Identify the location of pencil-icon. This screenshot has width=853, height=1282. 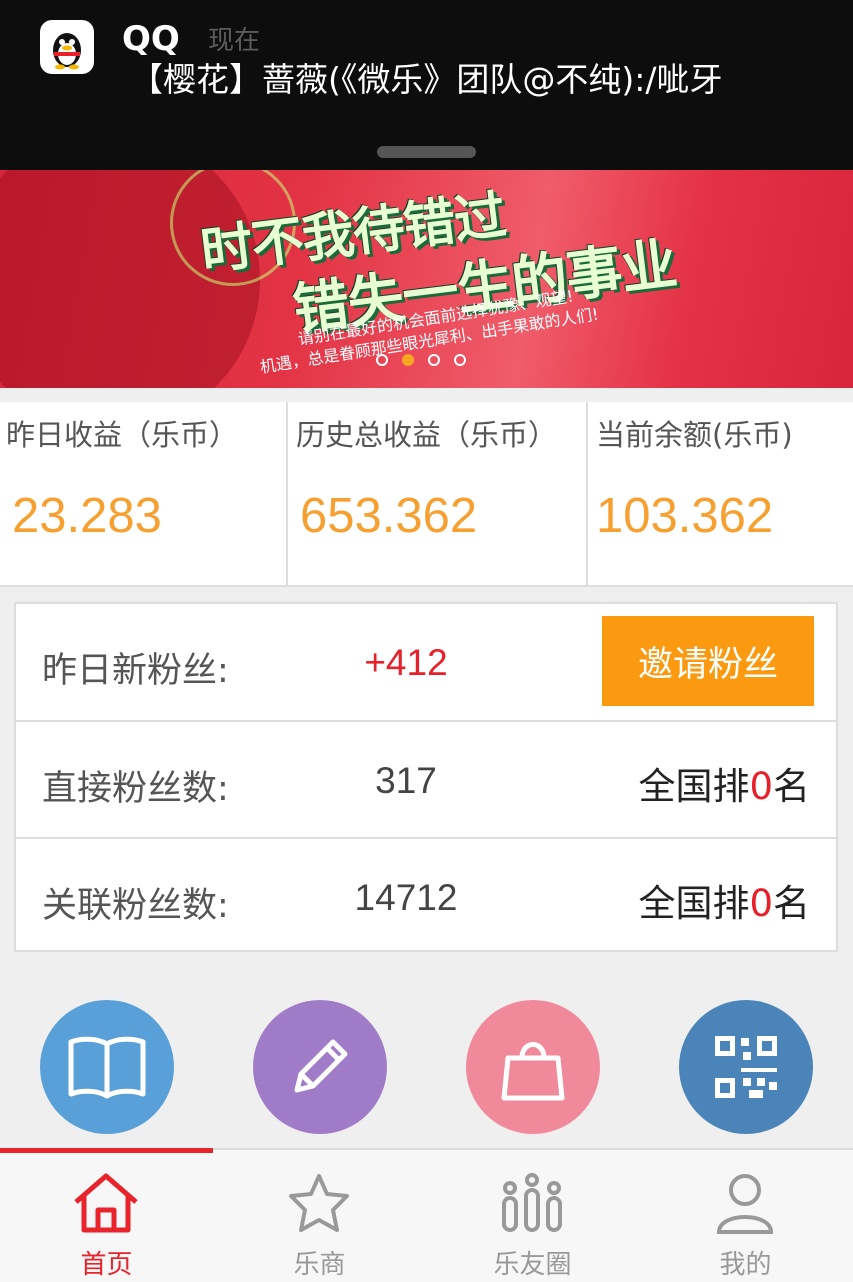
(320, 1067).